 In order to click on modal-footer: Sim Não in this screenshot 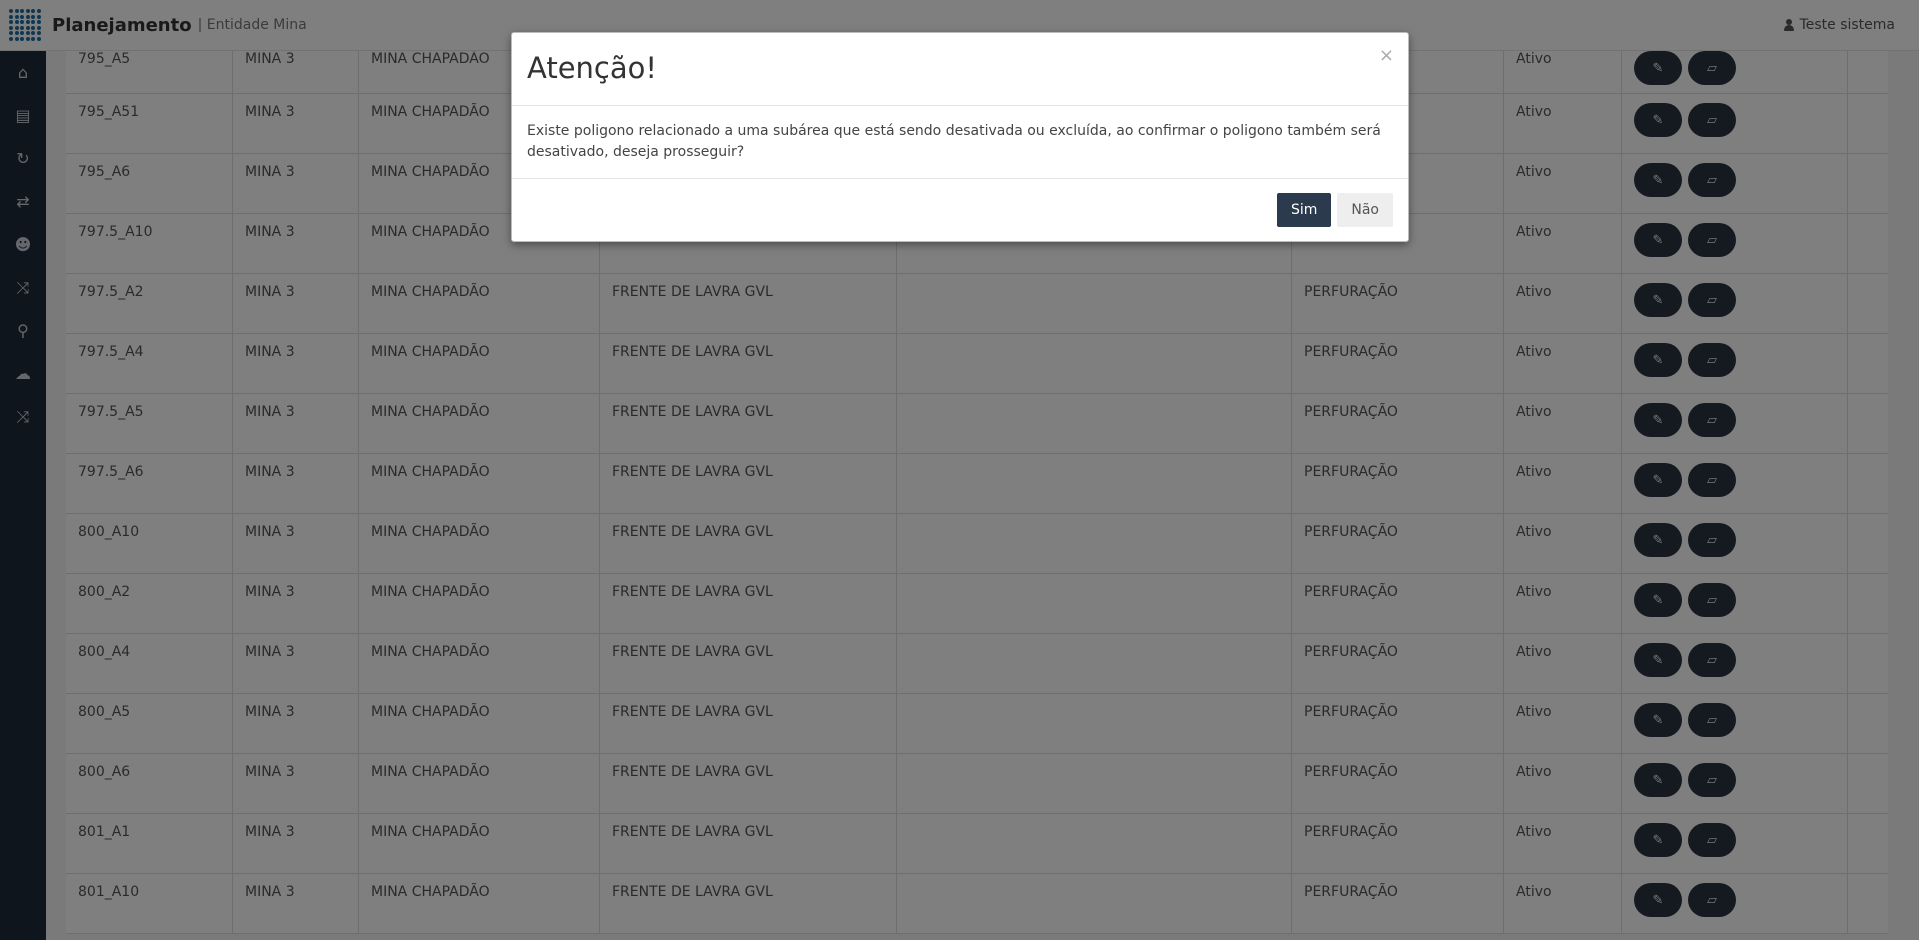, I will do `click(960, 210)`.